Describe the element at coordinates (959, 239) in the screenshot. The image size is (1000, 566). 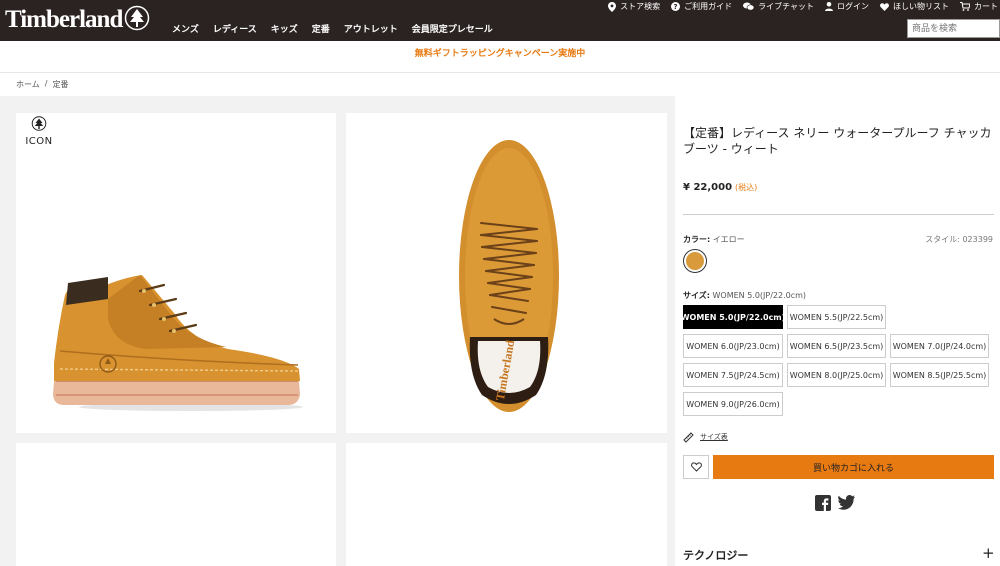
I see `style-number: スタイル: 023399` at that location.